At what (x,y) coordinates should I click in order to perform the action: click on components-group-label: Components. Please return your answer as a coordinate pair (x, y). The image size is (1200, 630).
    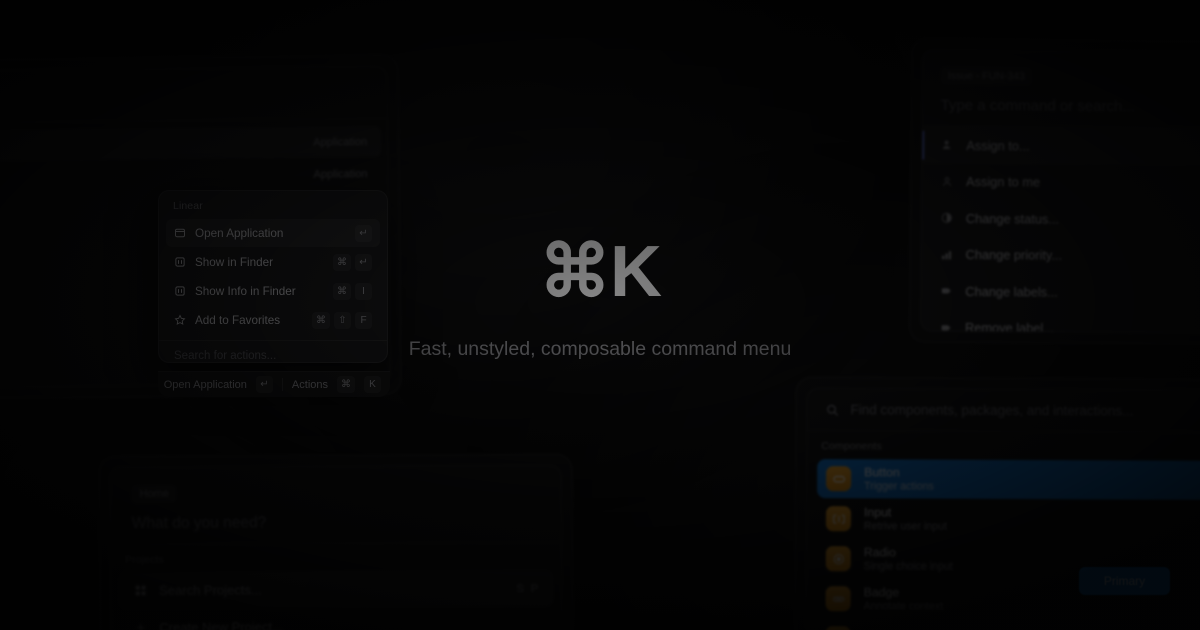
    Looking at the image, I should click on (851, 446).